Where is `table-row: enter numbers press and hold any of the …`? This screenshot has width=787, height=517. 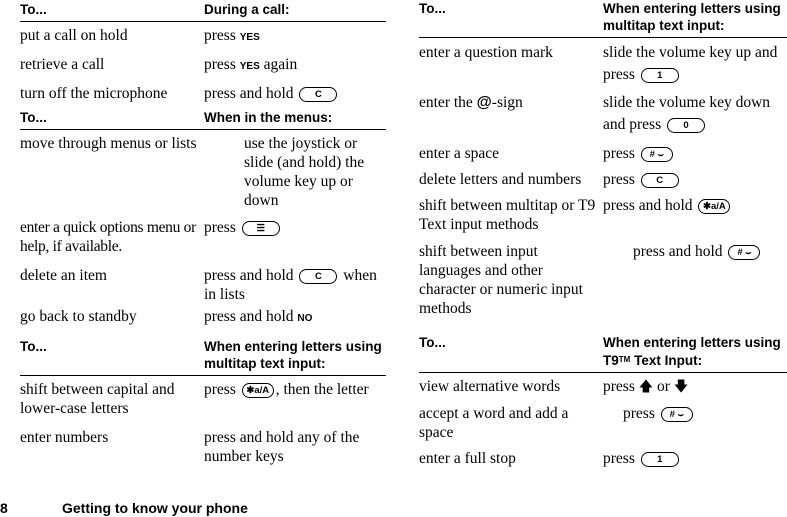
table-row: enter numbers press and hold any of the … is located at coordinates (190, 447).